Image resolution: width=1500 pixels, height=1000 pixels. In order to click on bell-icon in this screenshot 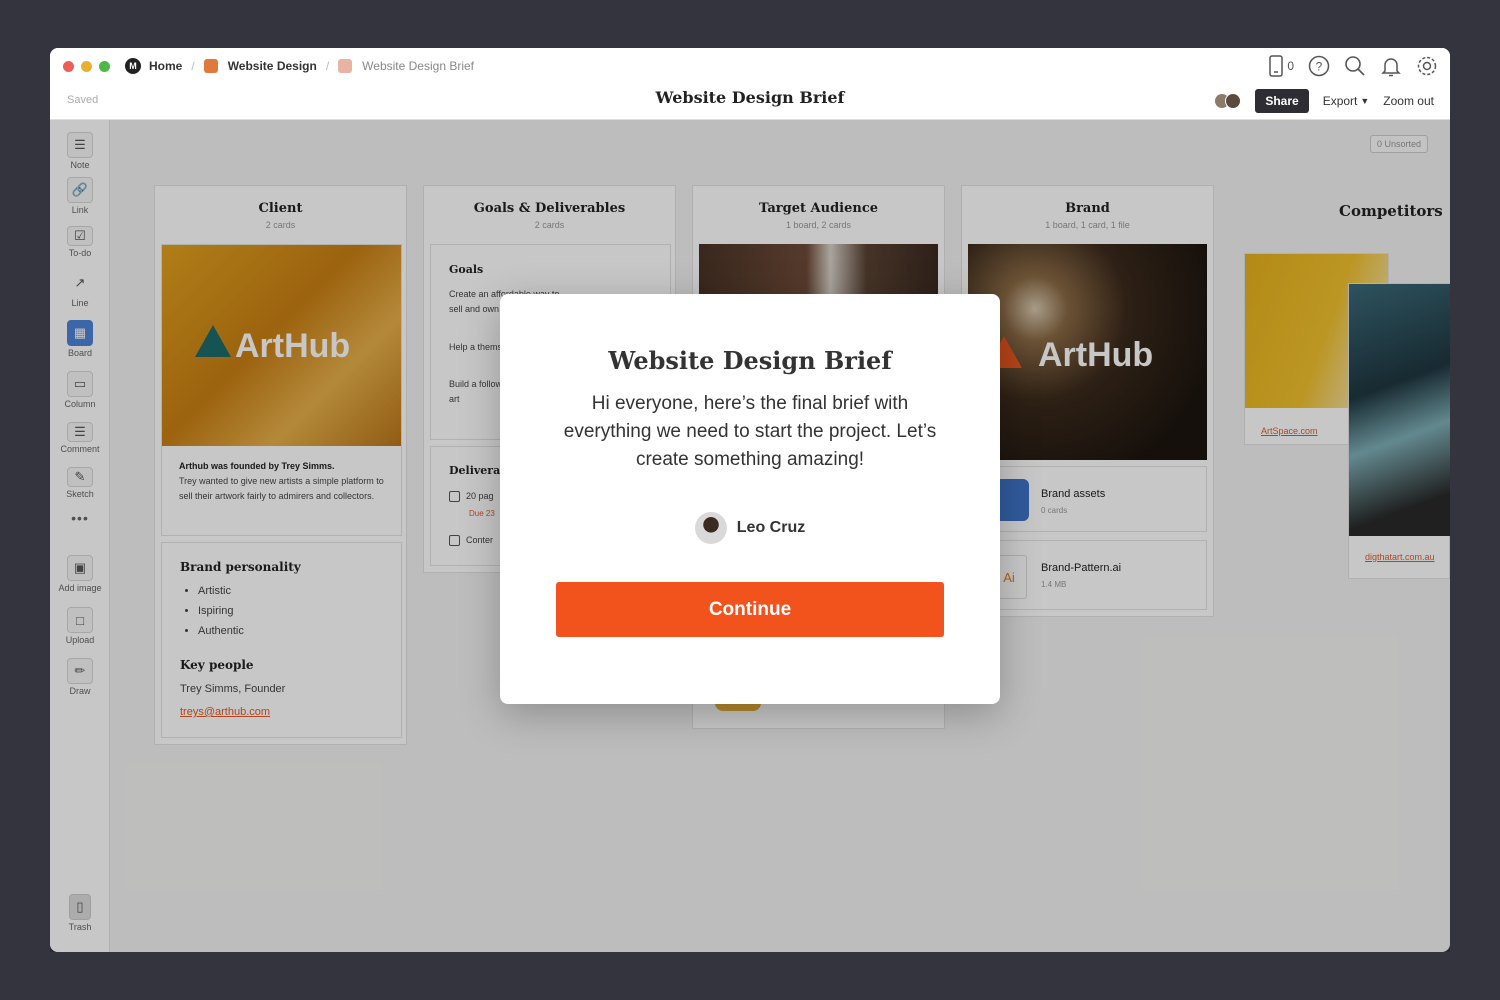, I will do `click(1391, 66)`.